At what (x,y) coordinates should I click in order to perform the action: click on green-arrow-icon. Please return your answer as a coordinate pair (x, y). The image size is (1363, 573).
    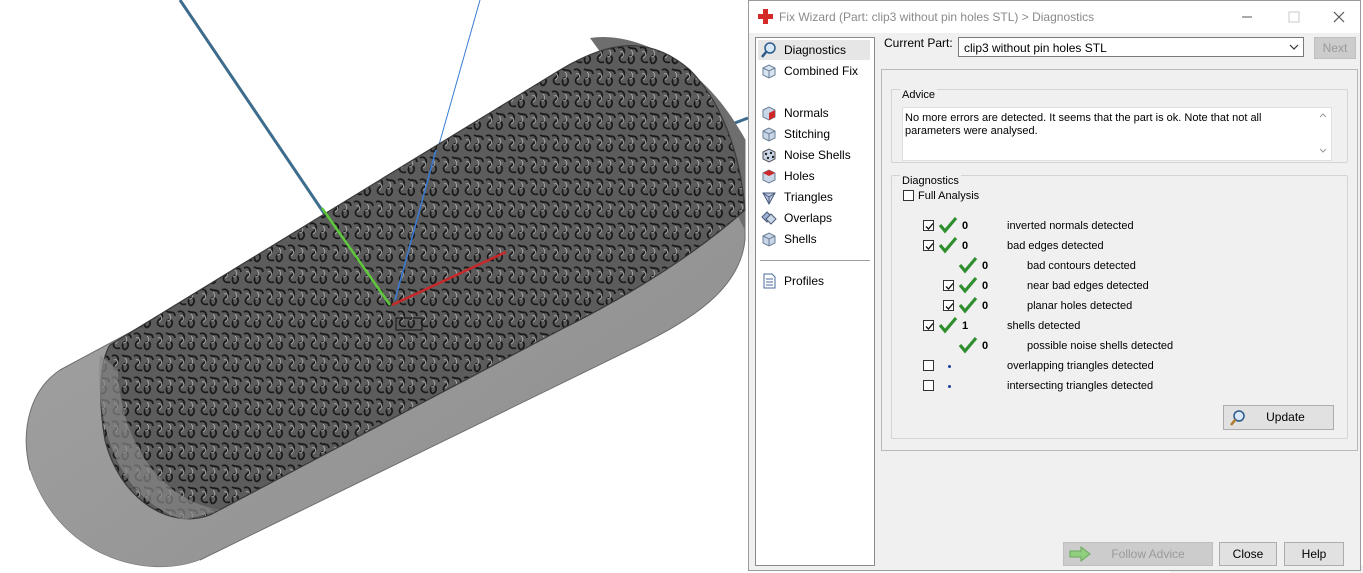
    Looking at the image, I should click on (1080, 554).